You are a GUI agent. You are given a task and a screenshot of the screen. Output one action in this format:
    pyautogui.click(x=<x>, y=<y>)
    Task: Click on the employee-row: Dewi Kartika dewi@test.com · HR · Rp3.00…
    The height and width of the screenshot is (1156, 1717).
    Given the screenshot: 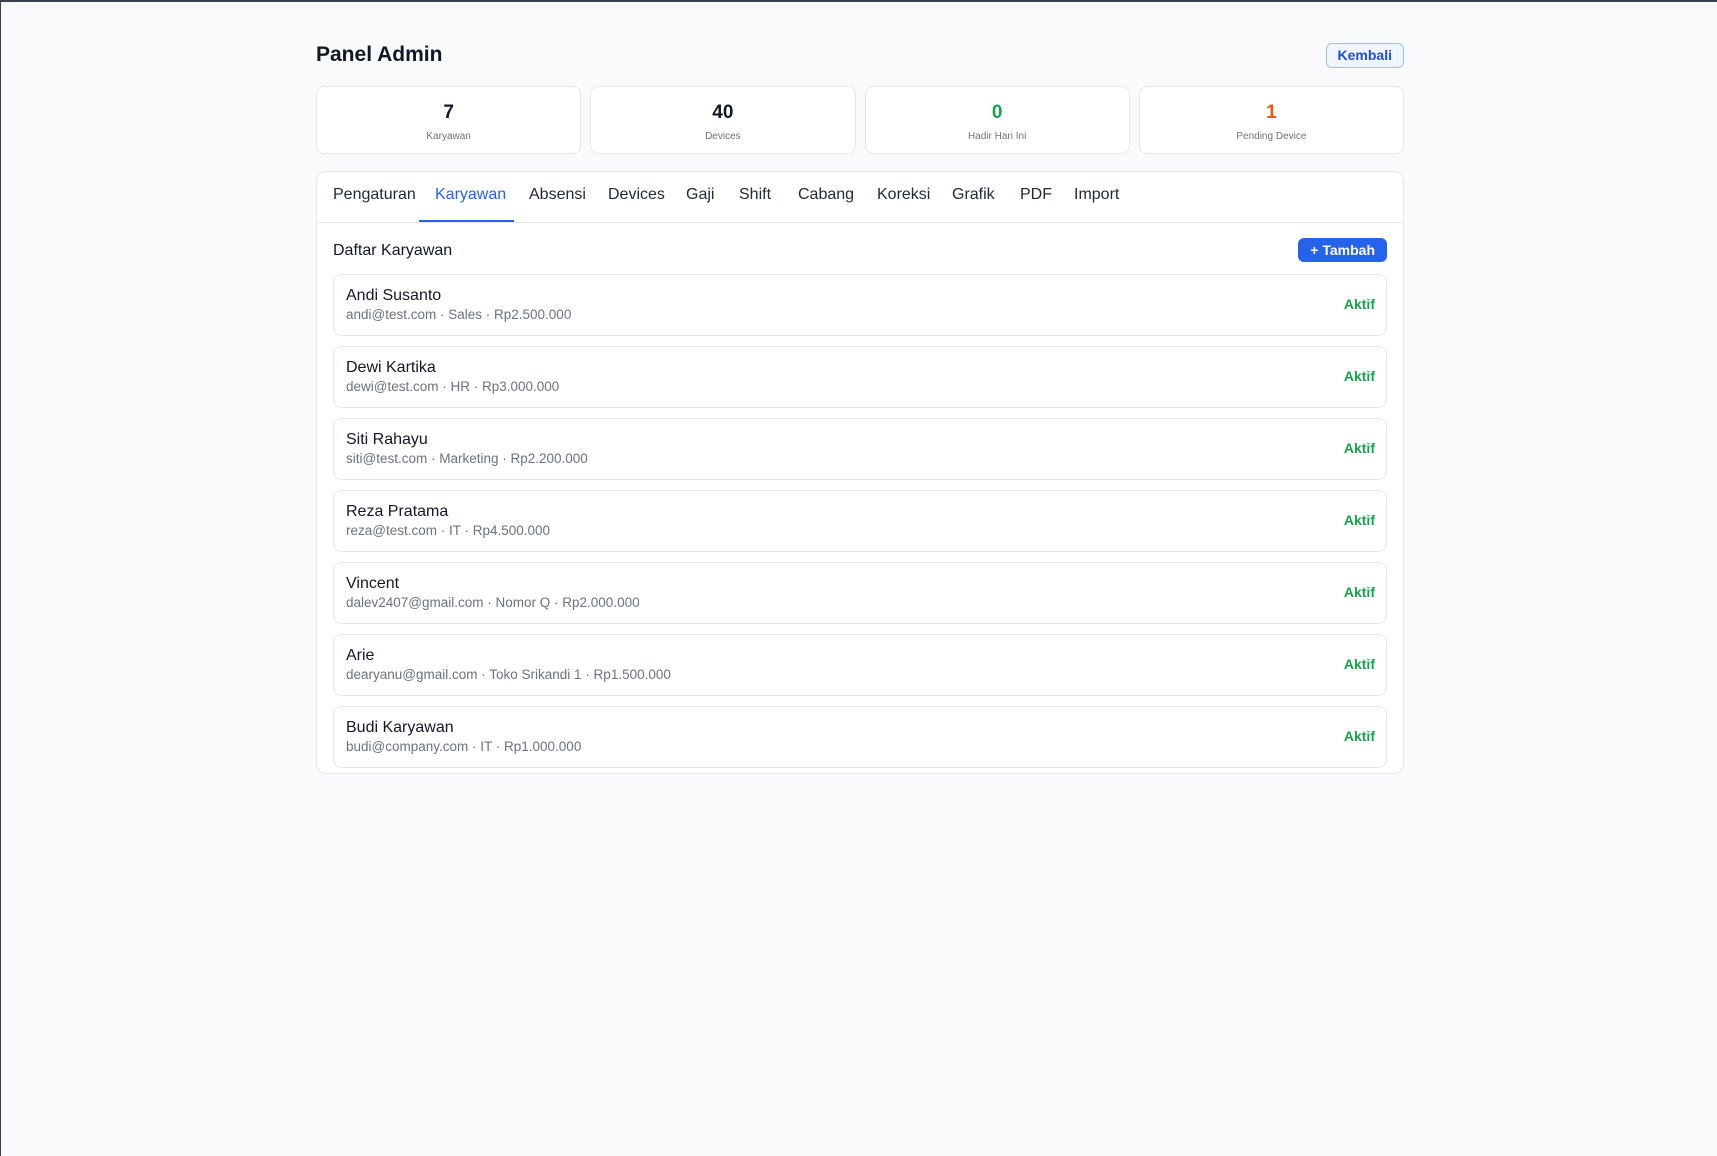 What is the action you would take?
    pyautogui.click(x=860, y=377)
    